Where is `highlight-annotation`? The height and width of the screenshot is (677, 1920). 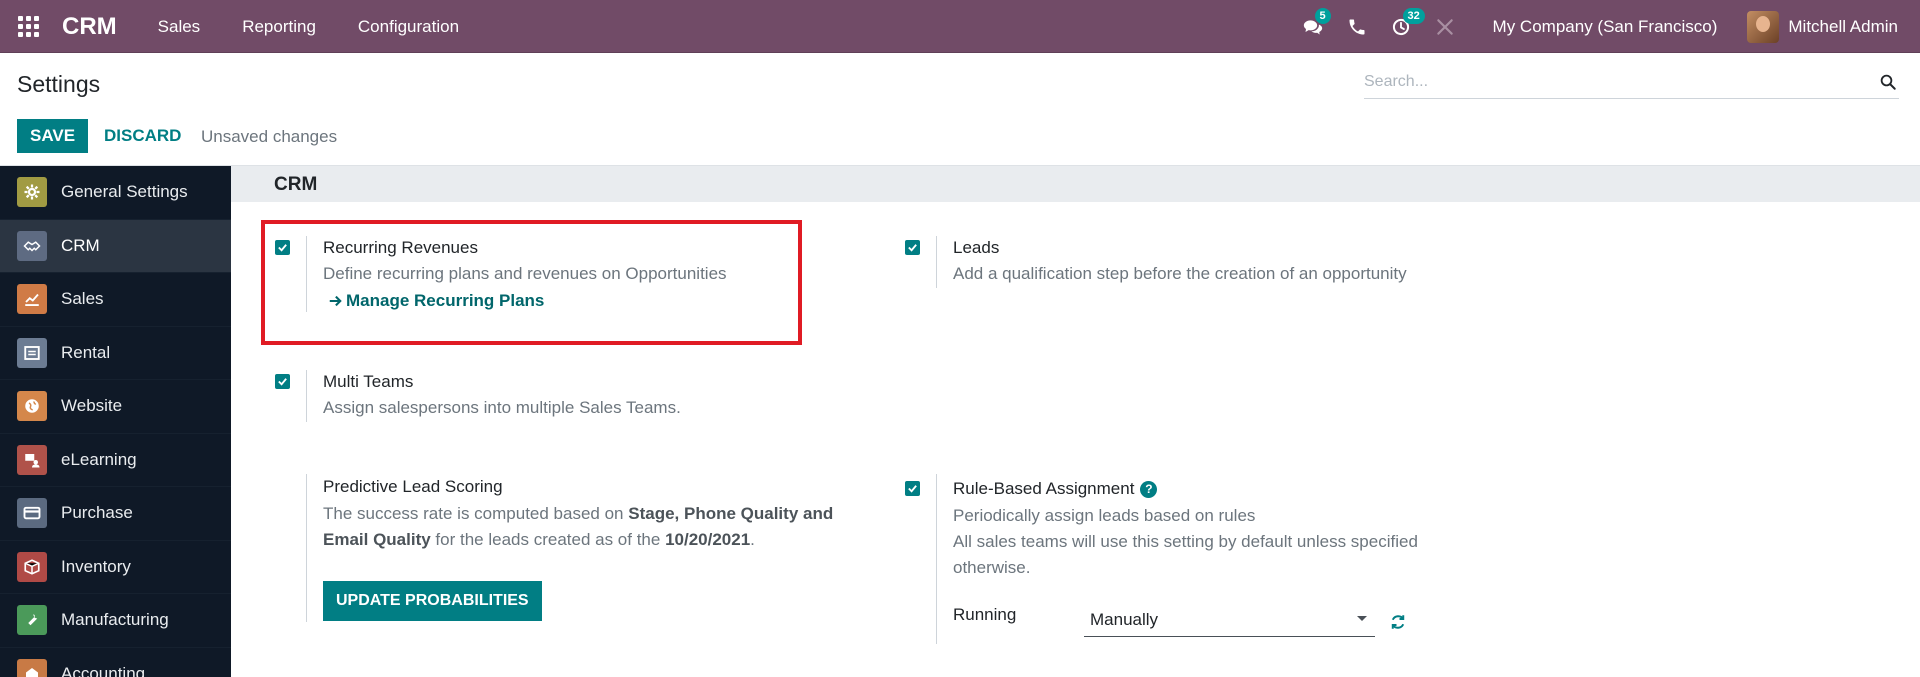
highlight-annotation is located at coordinates (531, 282).